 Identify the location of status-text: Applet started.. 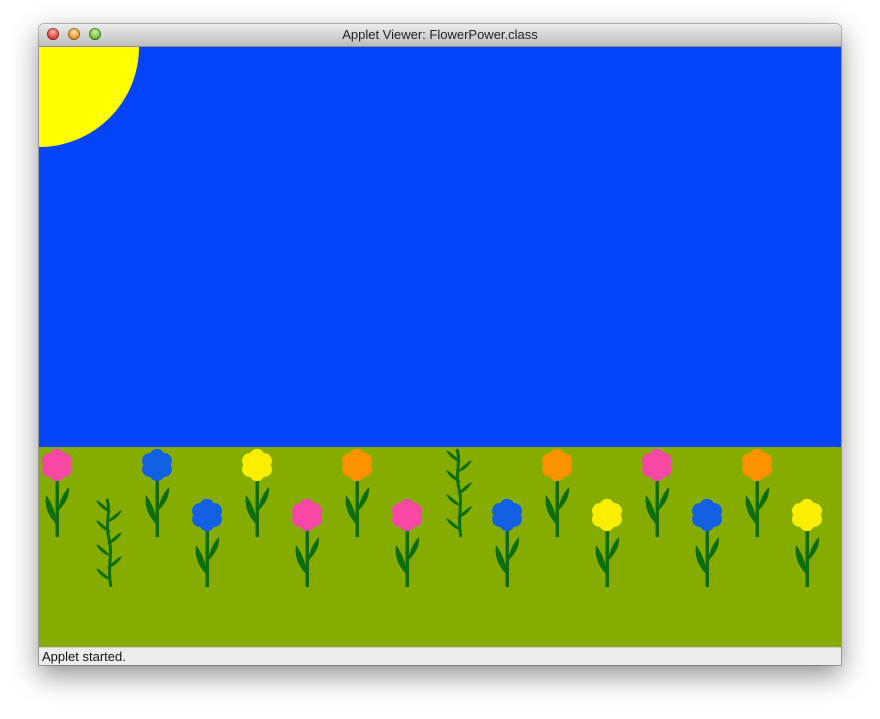
(84, 656).